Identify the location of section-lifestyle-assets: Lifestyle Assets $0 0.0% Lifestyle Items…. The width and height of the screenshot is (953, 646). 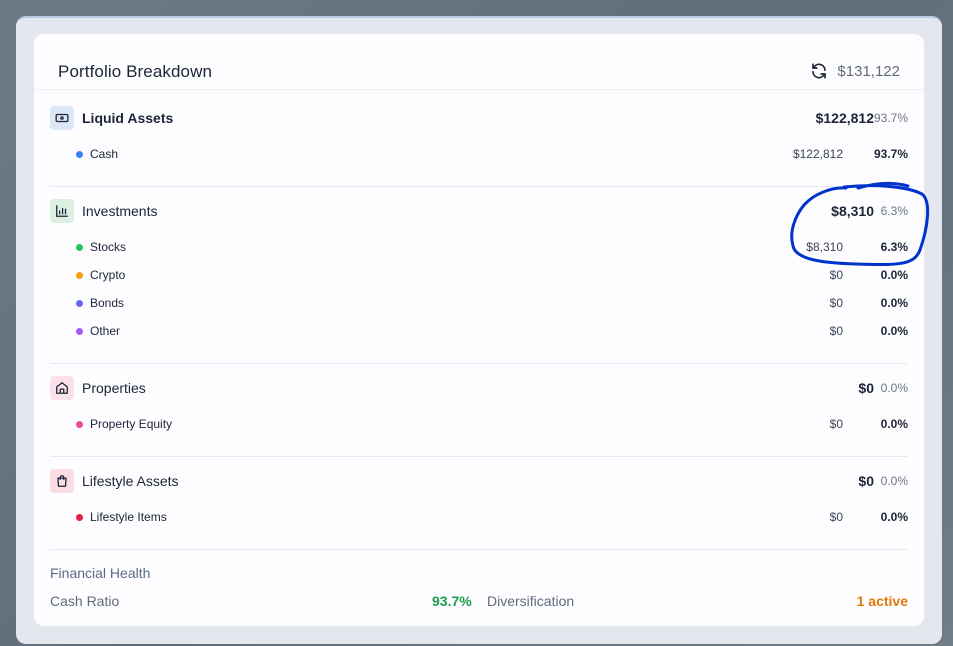
(479, 509).